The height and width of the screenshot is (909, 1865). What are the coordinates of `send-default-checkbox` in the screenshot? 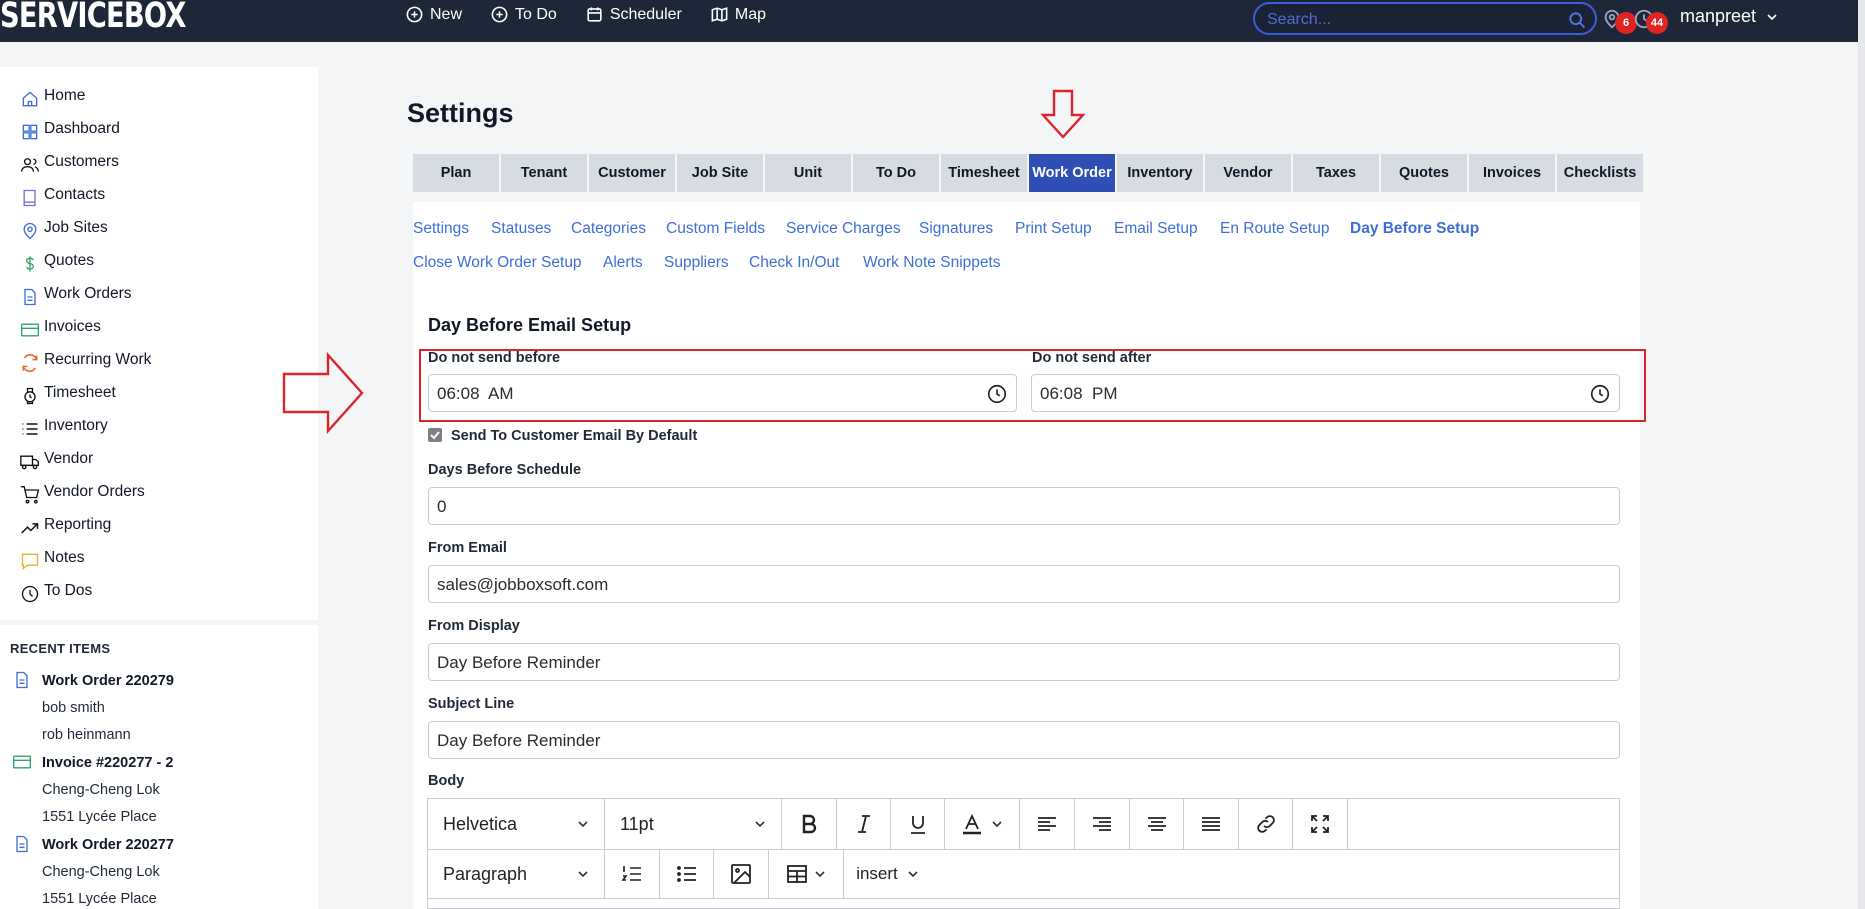 It's located at (435, 435).